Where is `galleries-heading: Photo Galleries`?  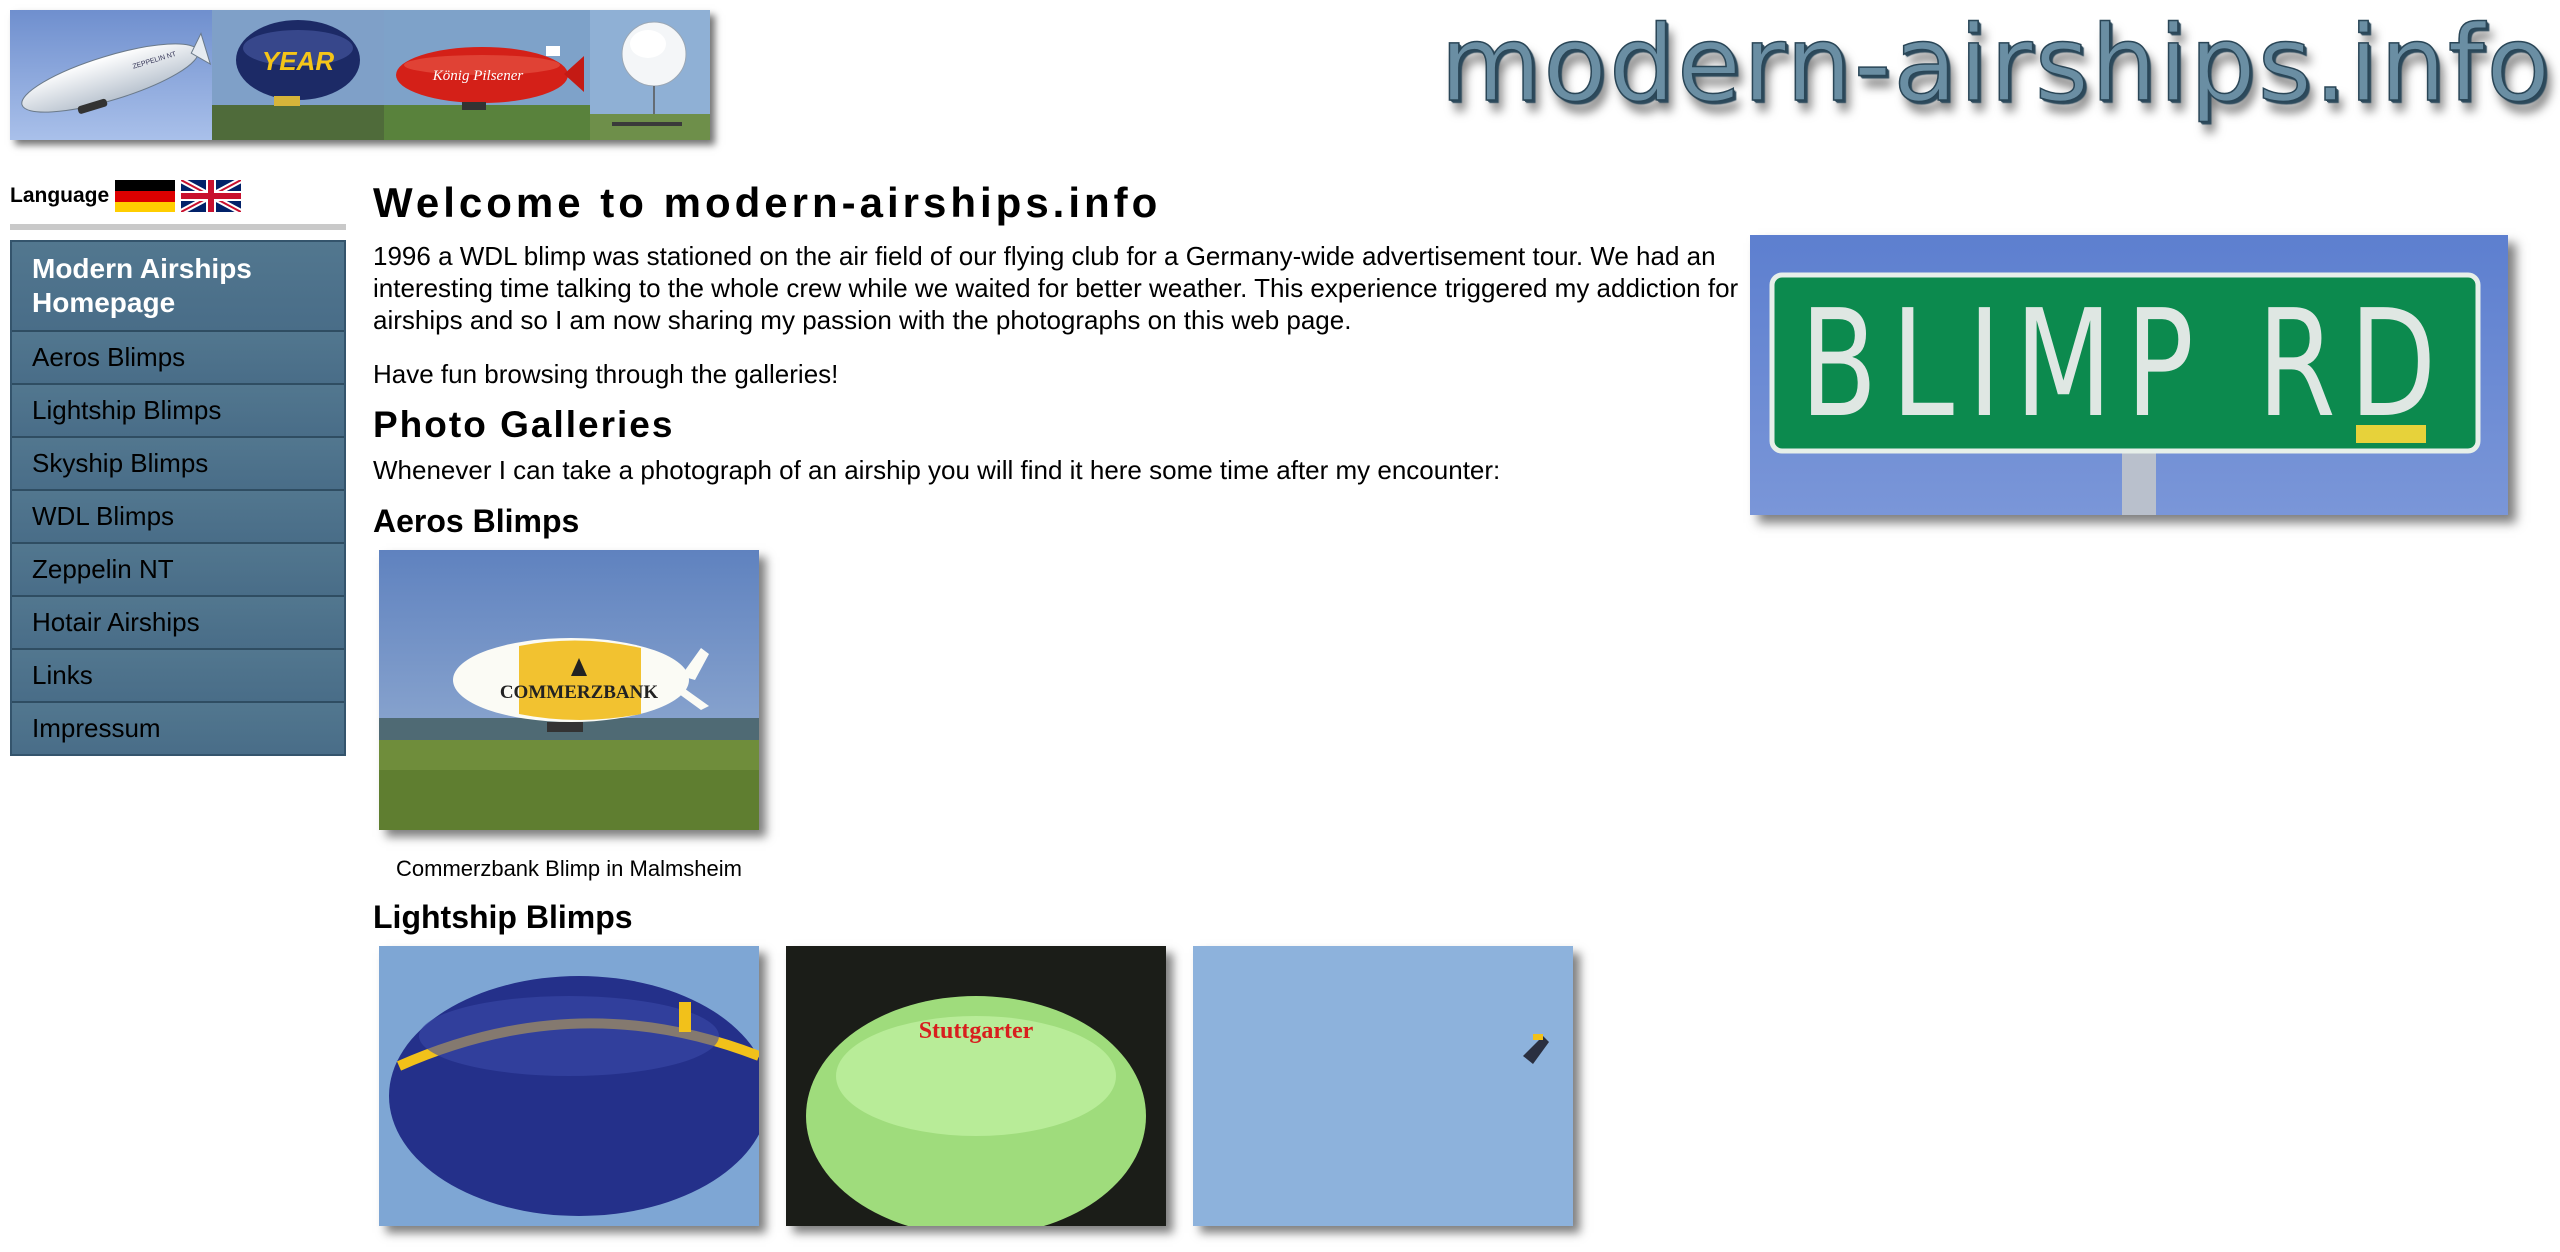
galleries-heading: Photo Galleries is located at coordinates (524, 424).